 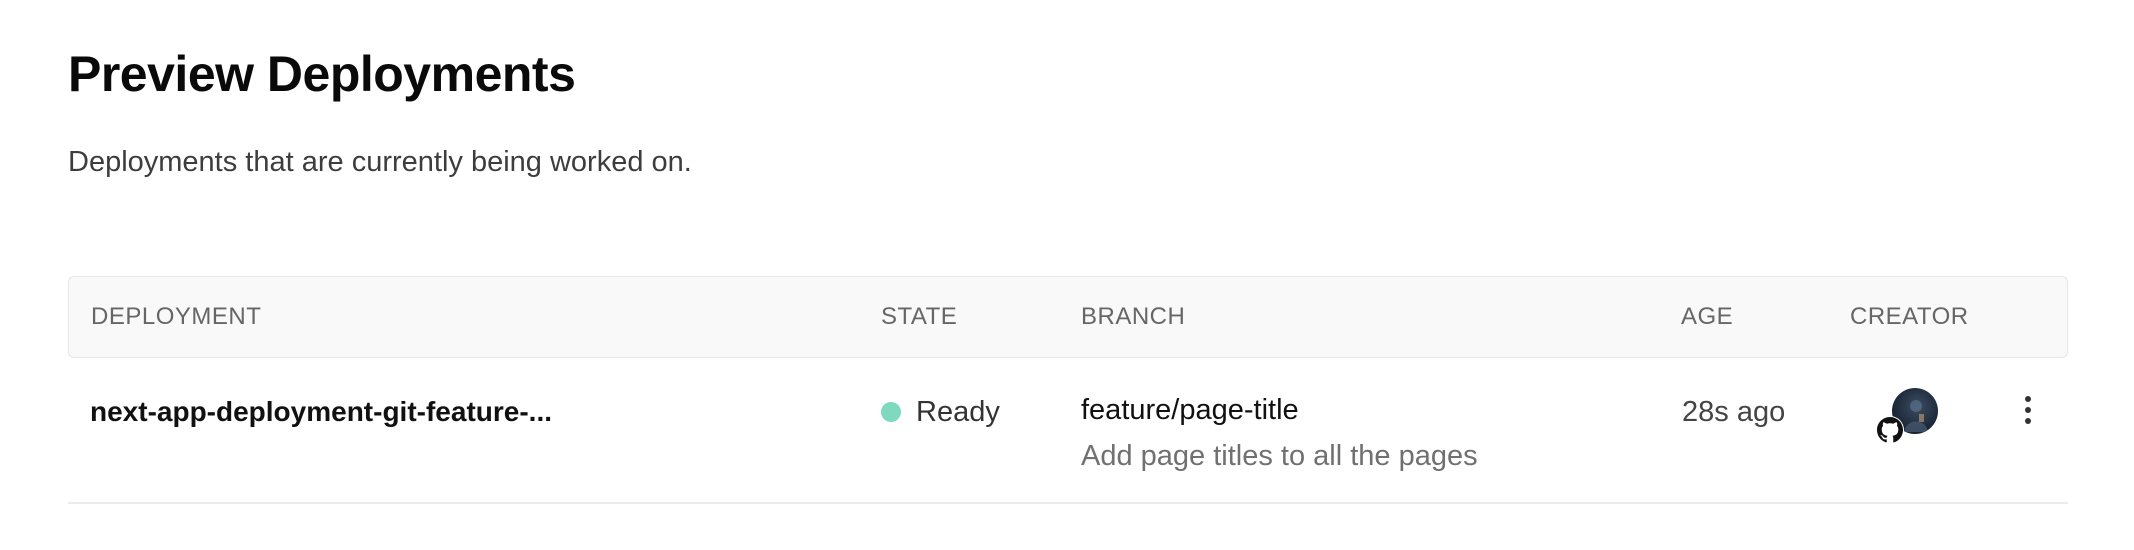 I want to click on column-header-state: STATE, so click(x=919, y=316).